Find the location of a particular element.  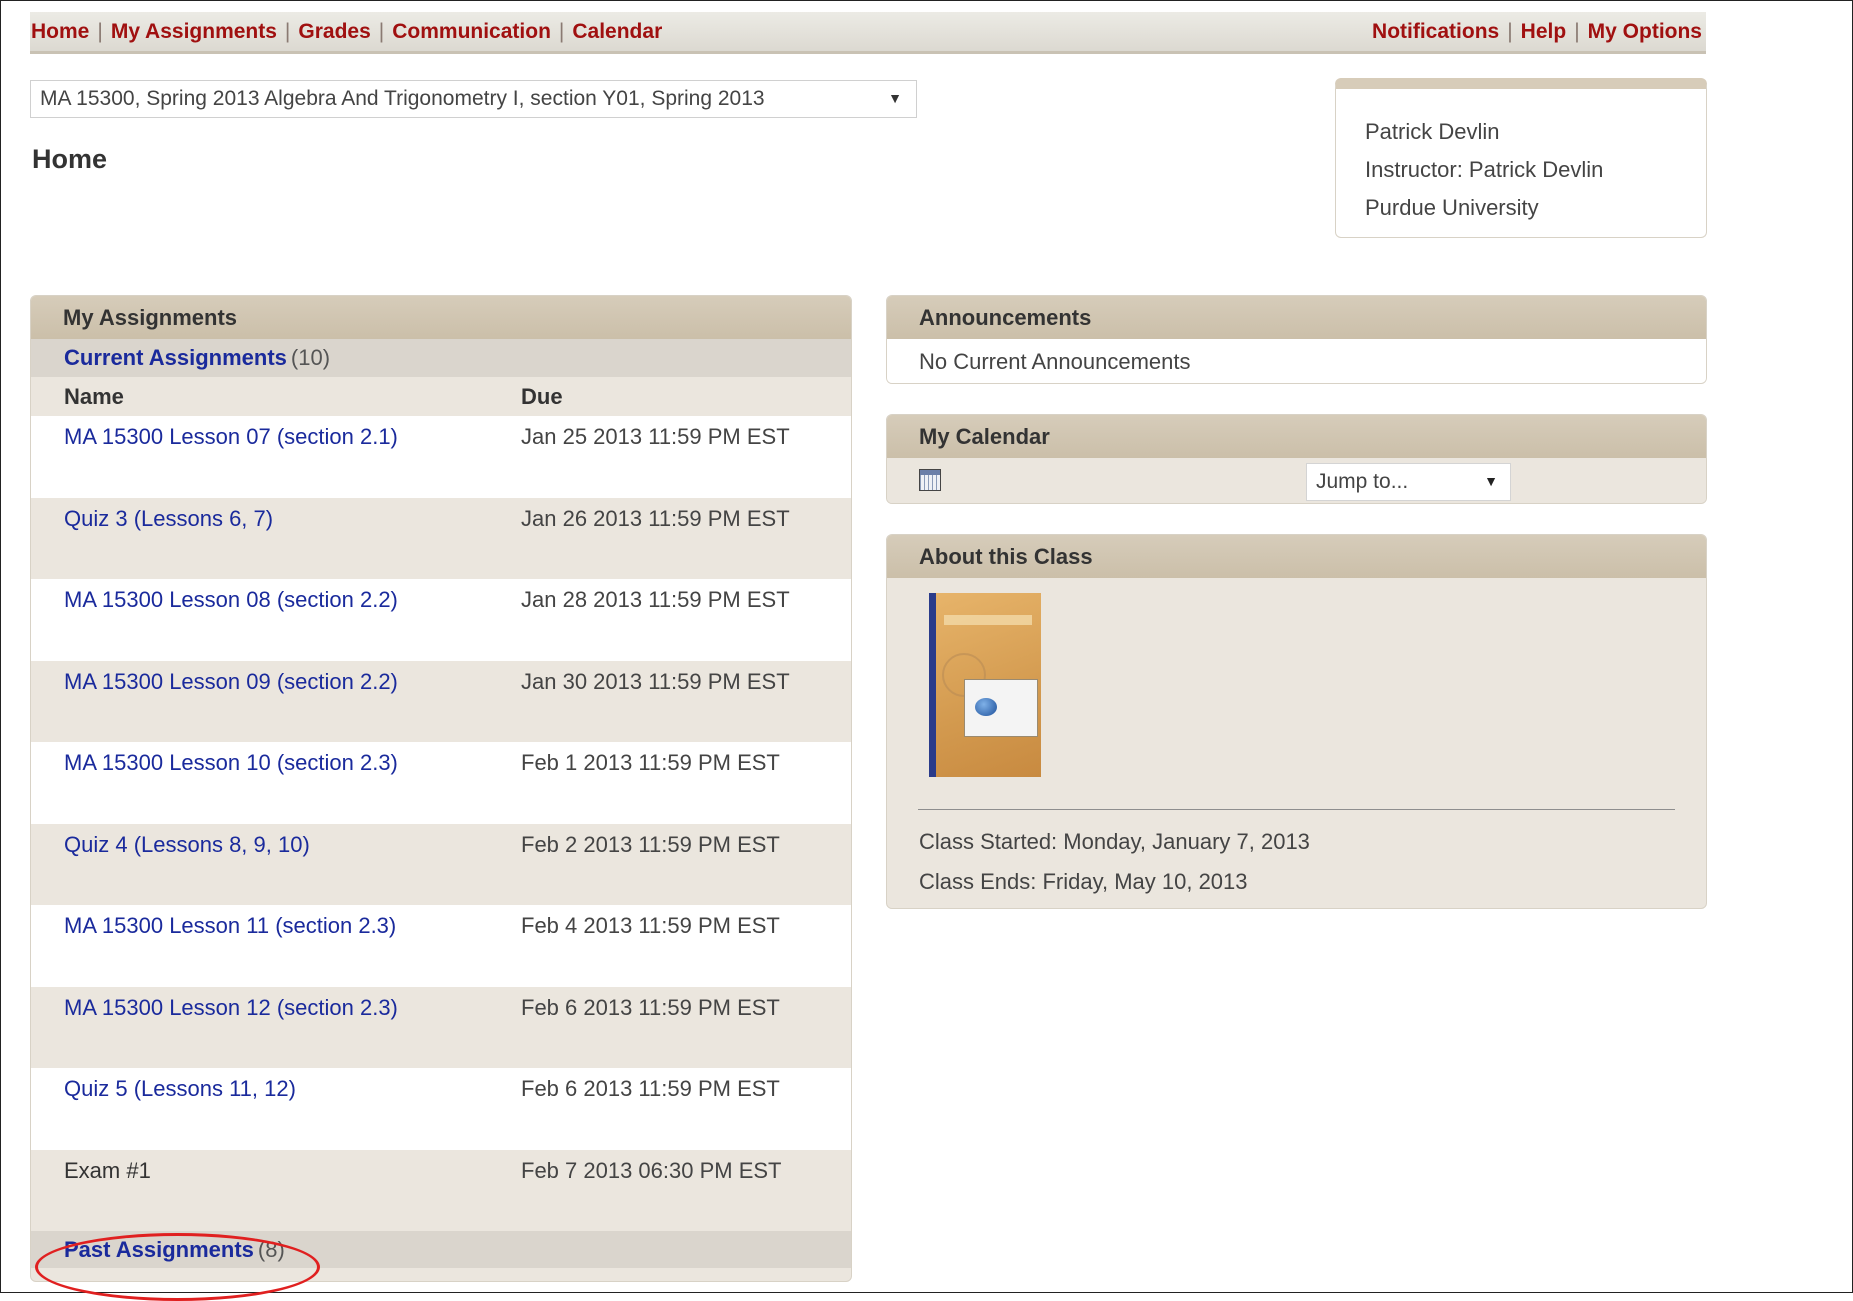

assignment-link: MA 15300 Lesson 11 (section 2.3) is located at coordinates (276, 946).